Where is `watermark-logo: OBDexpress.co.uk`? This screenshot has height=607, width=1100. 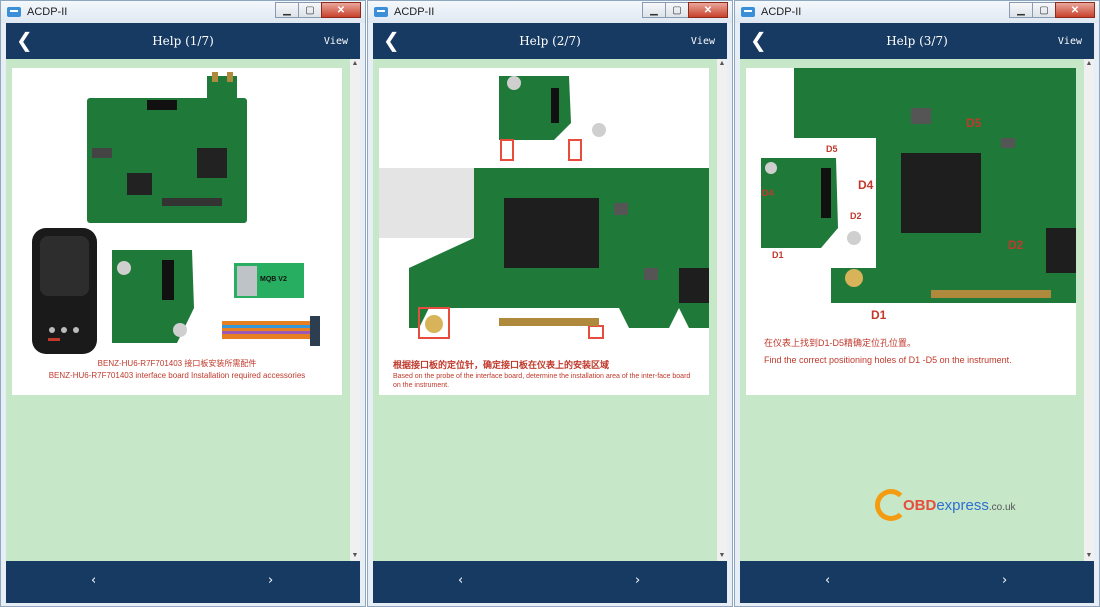
watermark-logo: OBDexpress.co.uk is located at coordinates (945, 505).